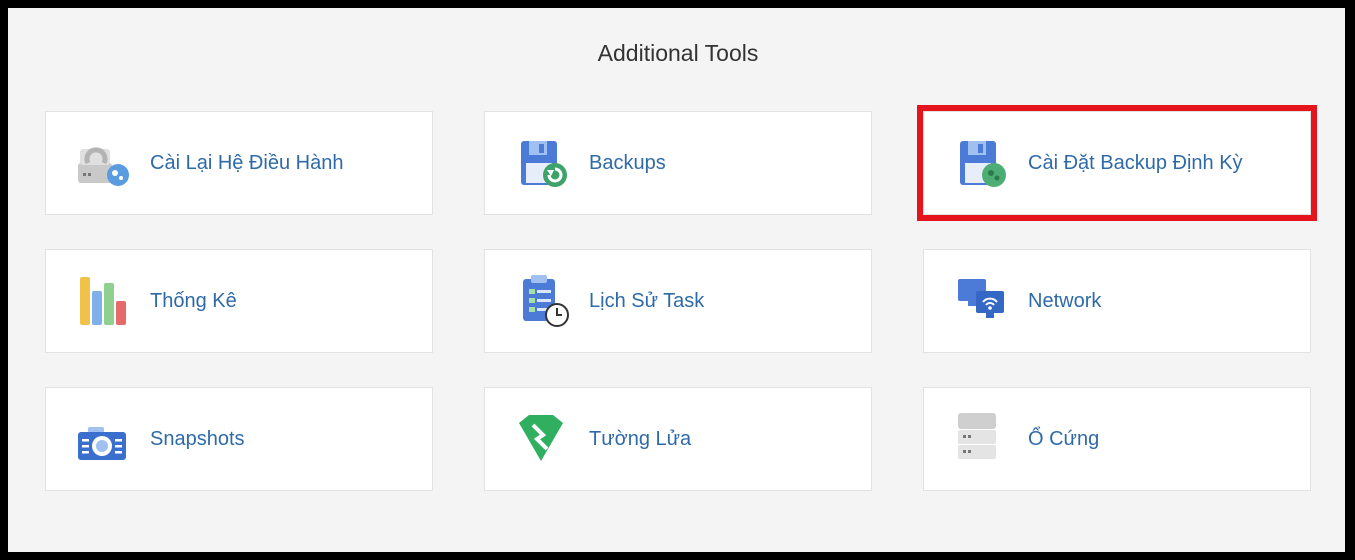  What do you see at coordinates (678, 53) in the screenshot?
I see `section-title: Additional Tools` at bounding box center [678, 53].